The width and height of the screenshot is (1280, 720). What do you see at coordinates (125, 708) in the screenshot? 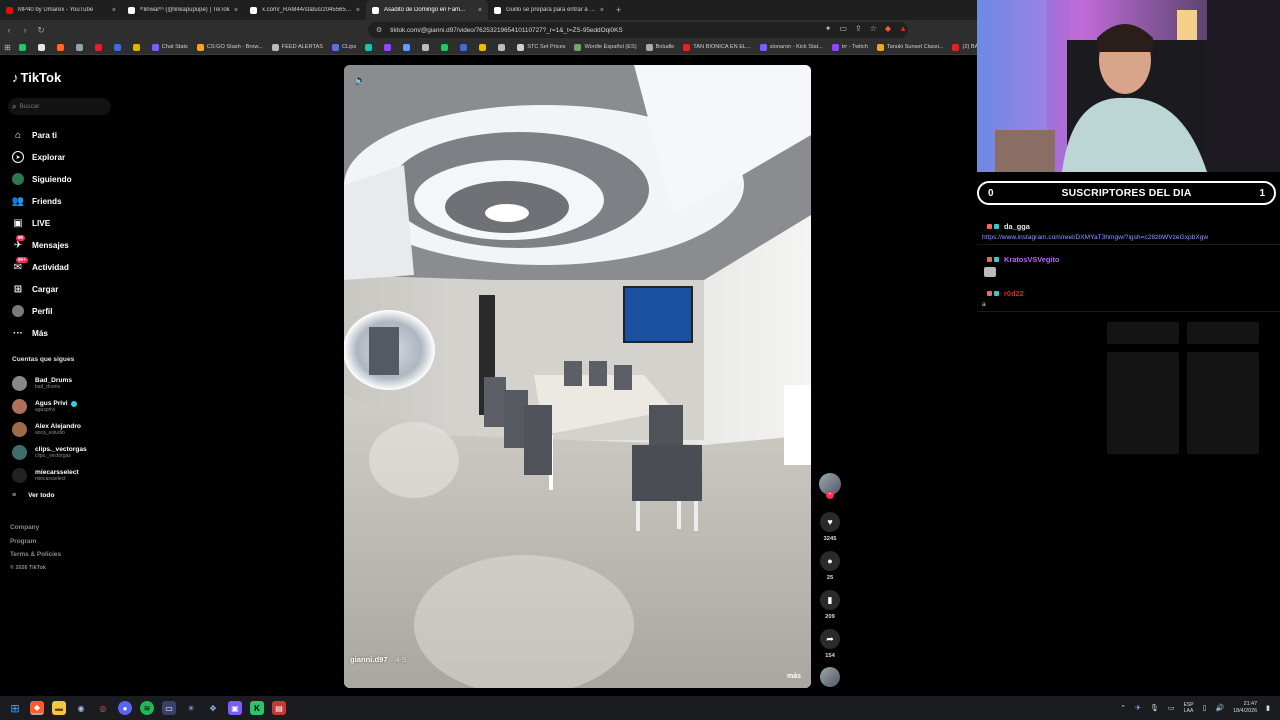
I see `discord-icon: ●` at bounding box center [125, 708].